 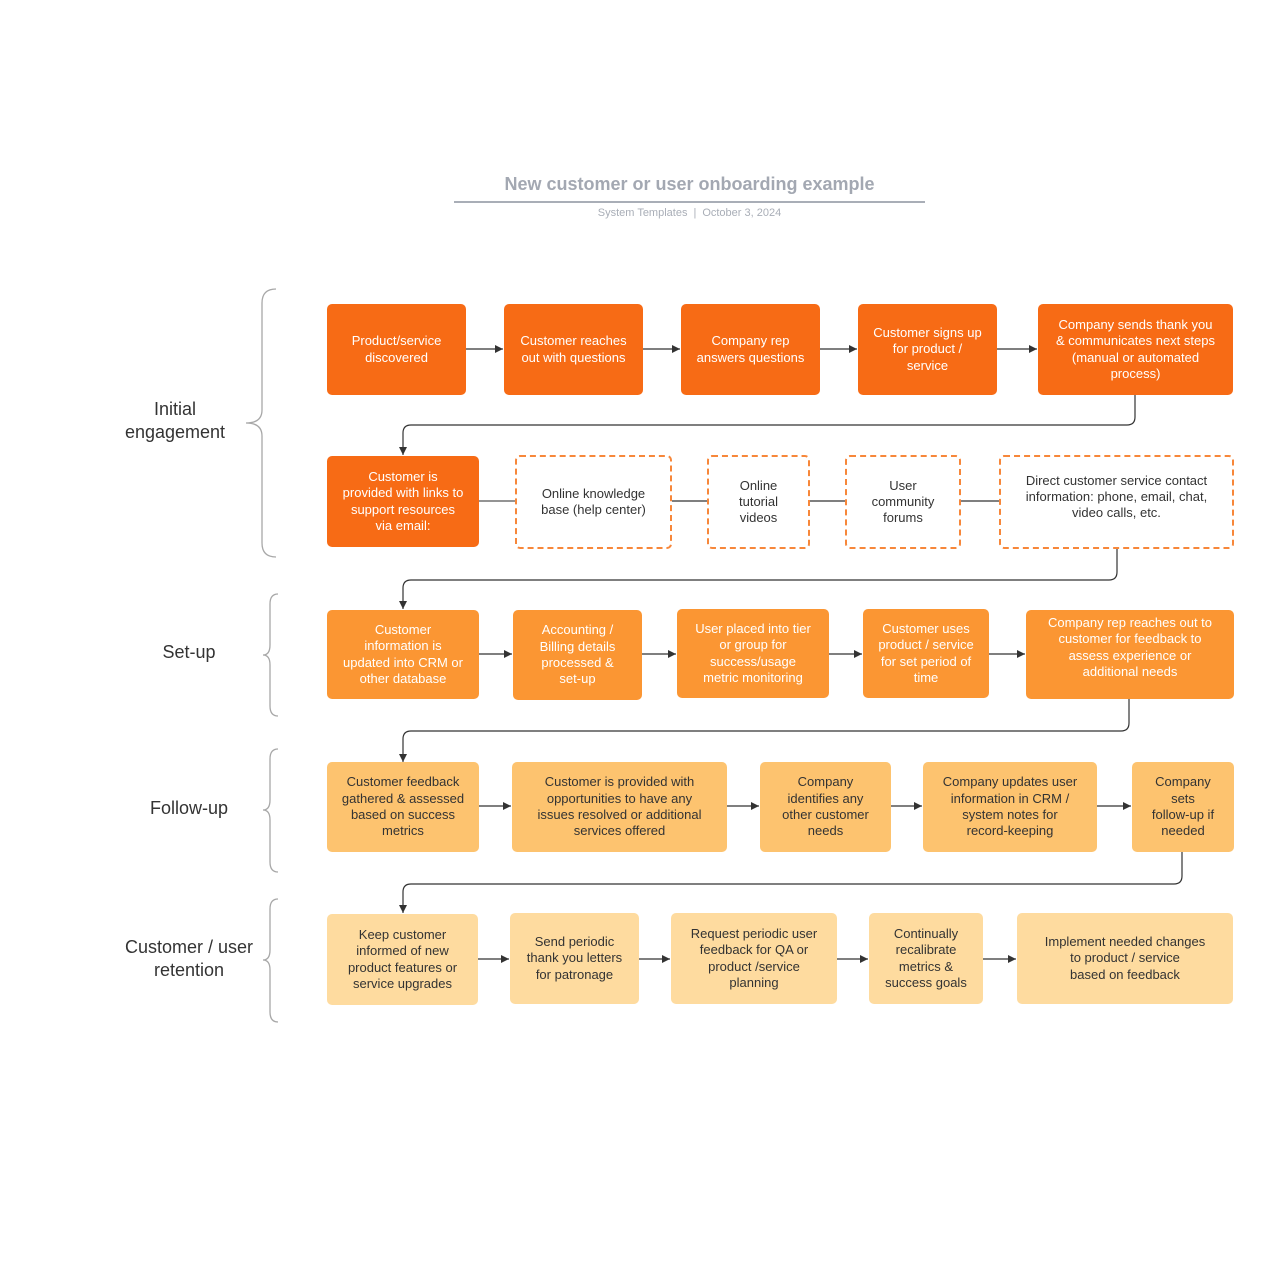 I want to click on step-rep-answers: Company rep answers questions, so click(x=750, y=349).